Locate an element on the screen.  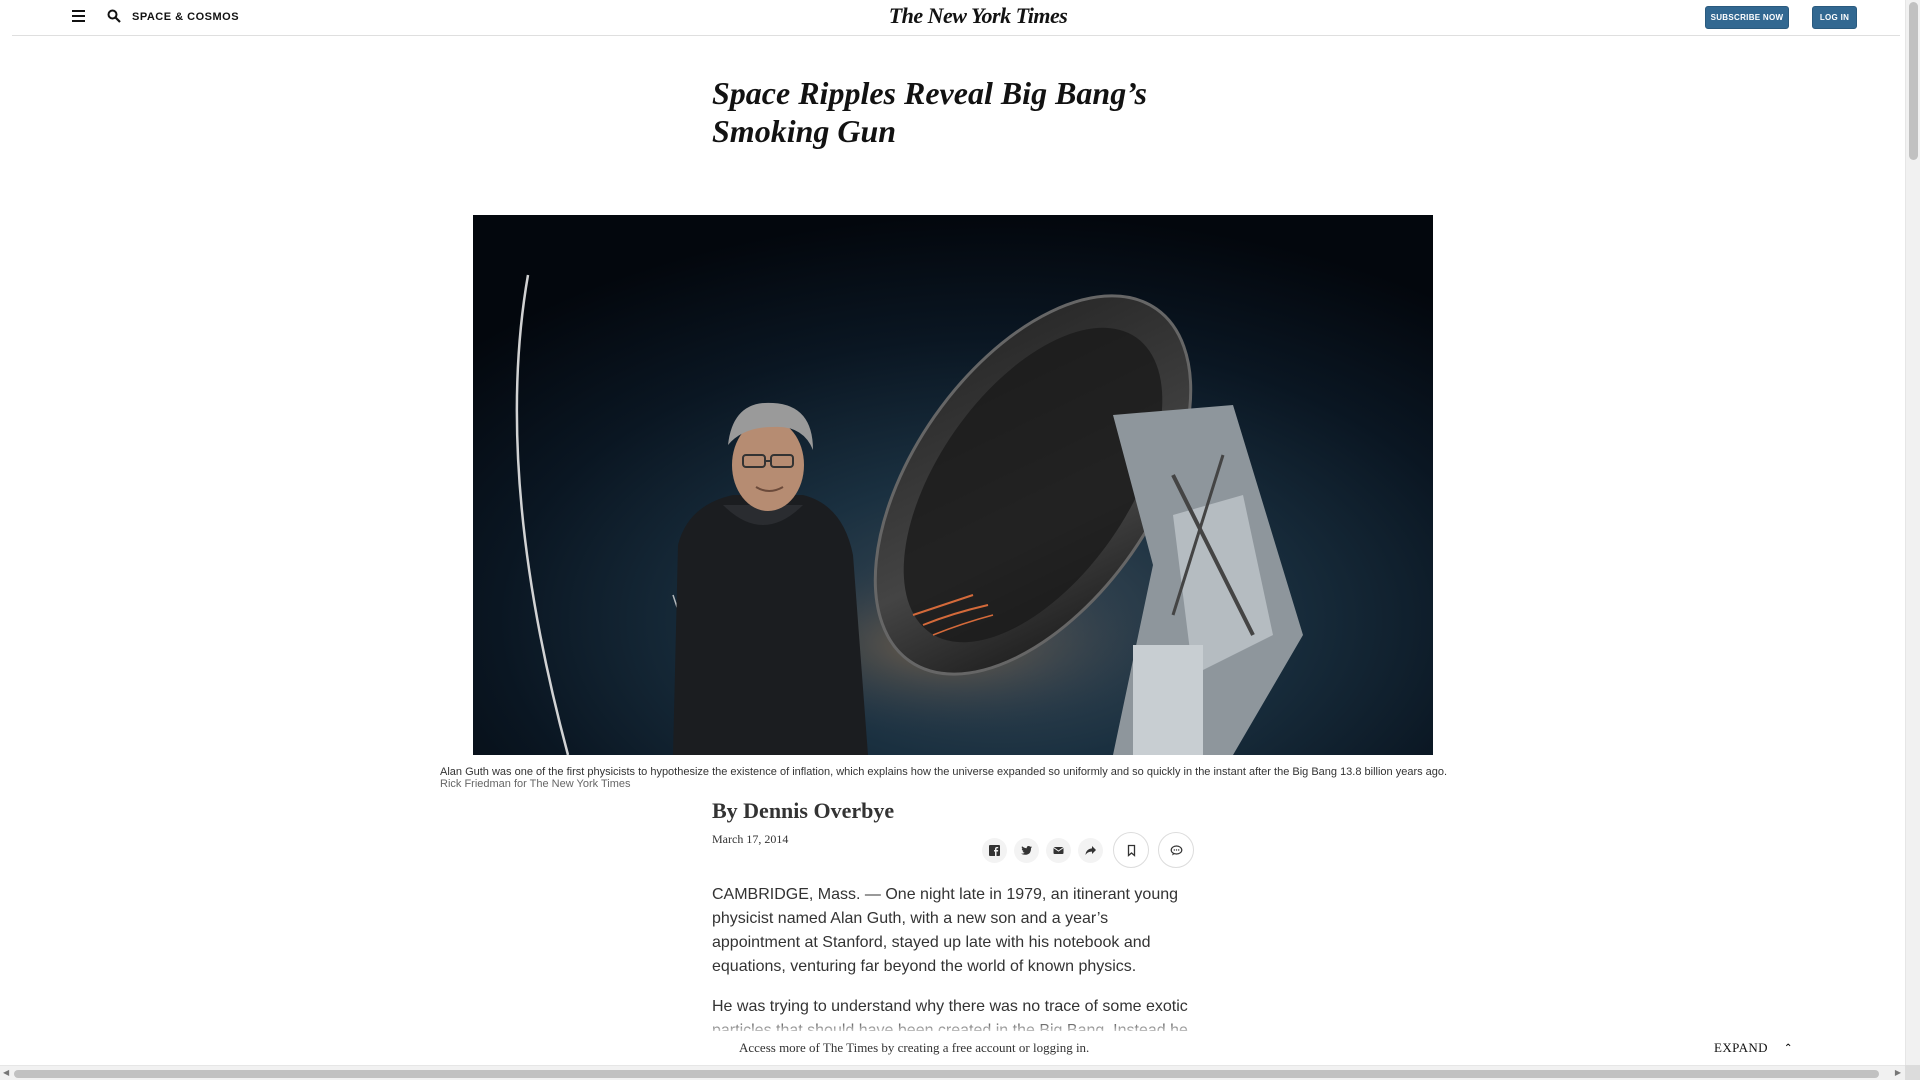
vertical-scrollbar-thumb is located at coordinates (1913, 81).